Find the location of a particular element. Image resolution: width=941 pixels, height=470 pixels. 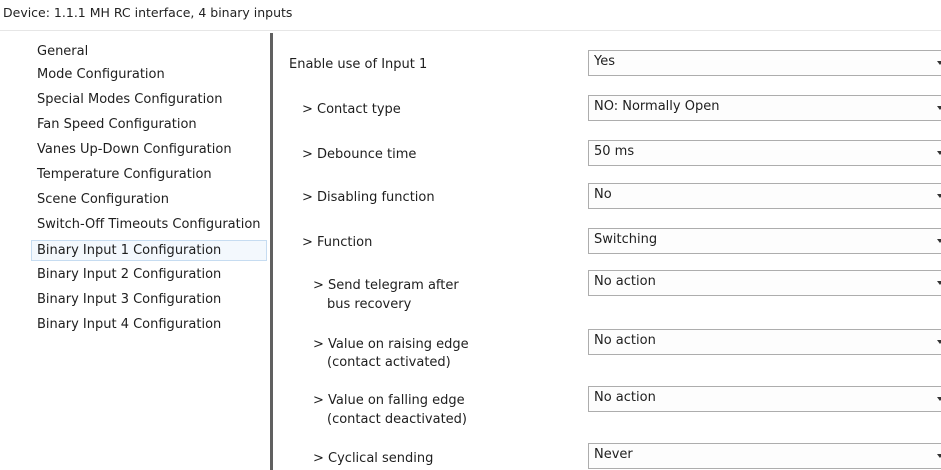

param-label-debounce-time: > Debounce time is located at coordinates (359, 154).